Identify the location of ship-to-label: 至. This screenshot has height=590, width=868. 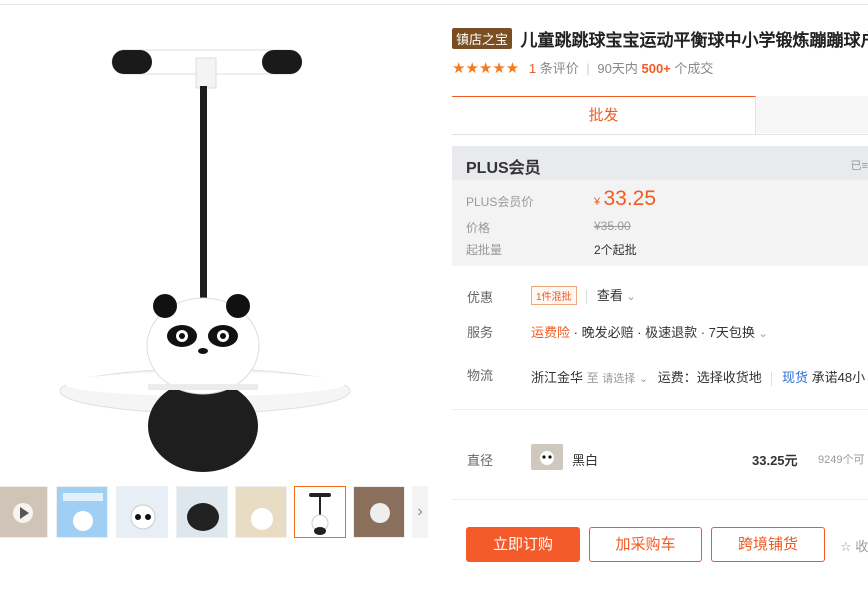
(592, 378).